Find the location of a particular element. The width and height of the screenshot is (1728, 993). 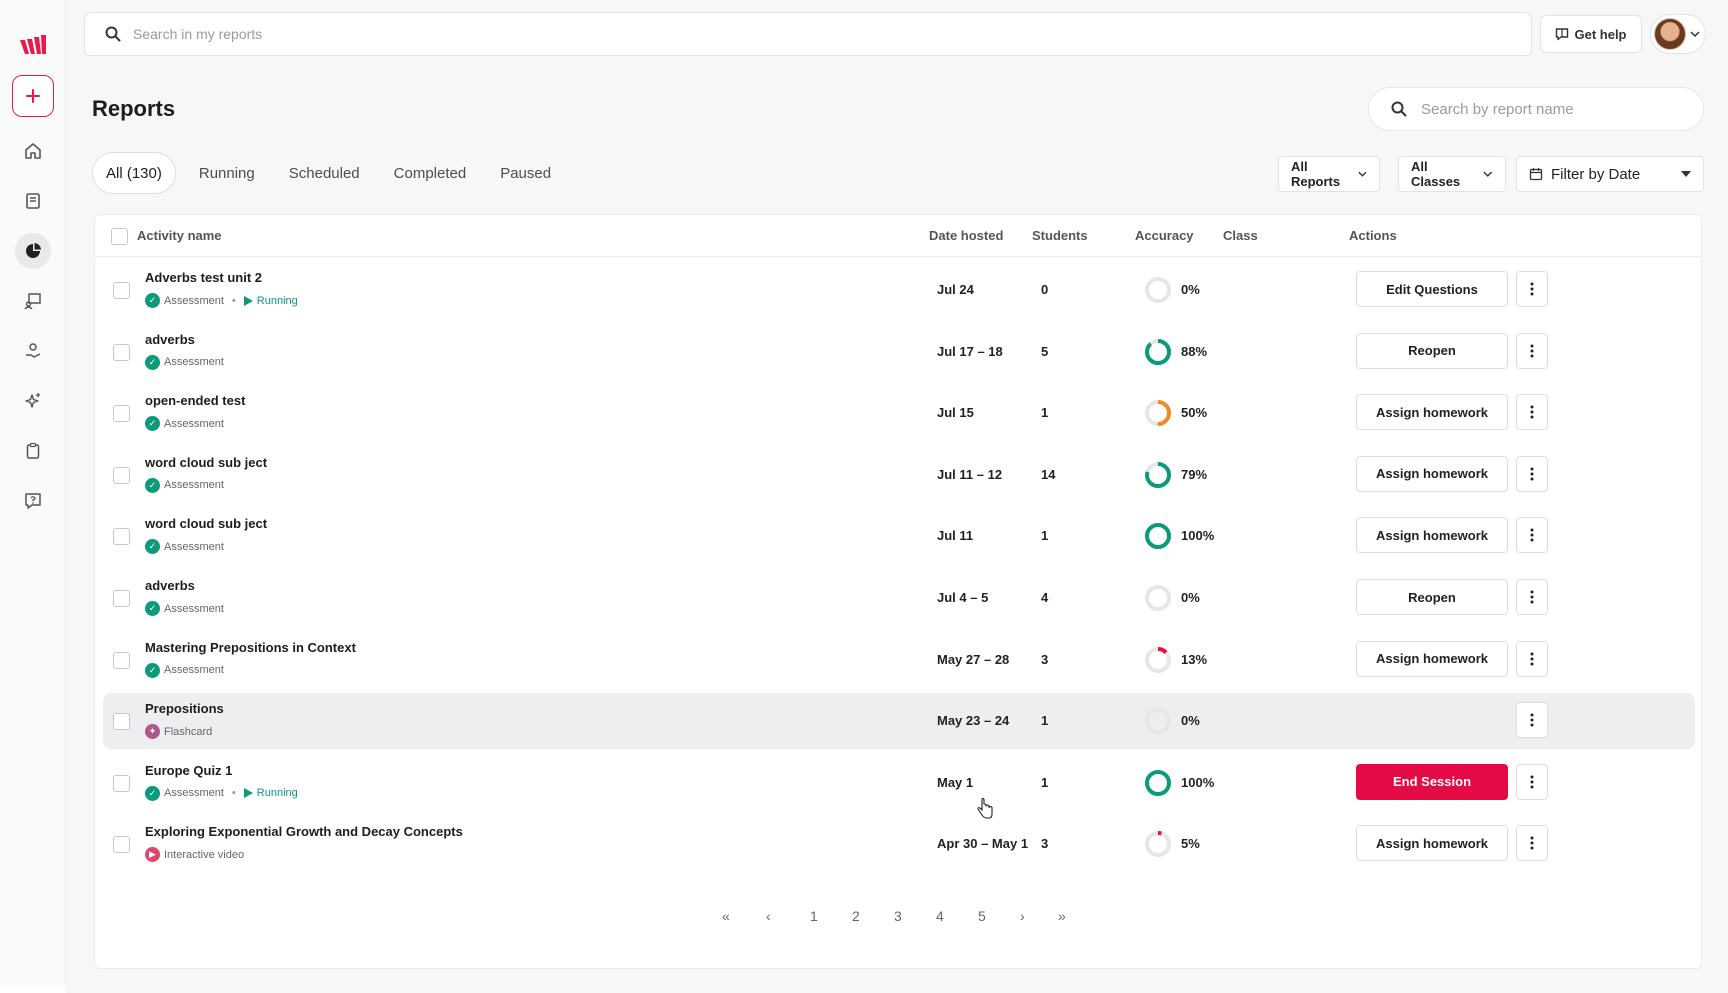

tab-completed: Completed is located at coordinates (430, 173).